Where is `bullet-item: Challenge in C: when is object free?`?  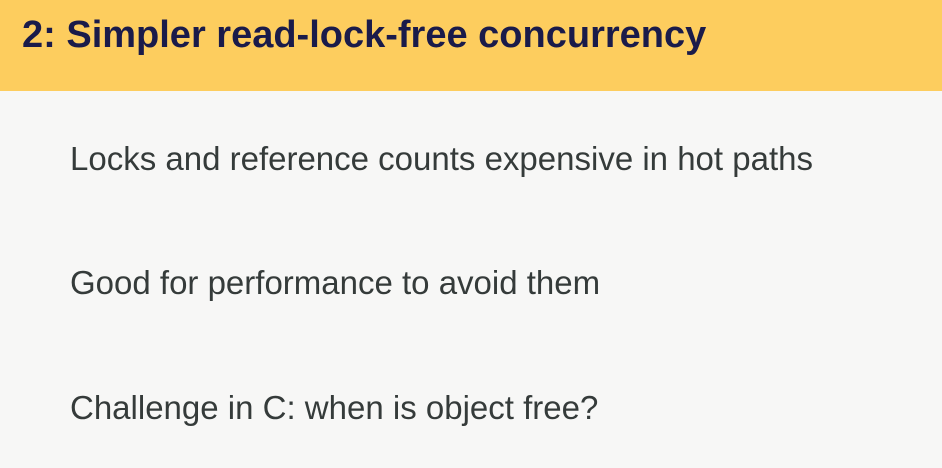 bullet-item: Challenge in C: when is object free? is located at coordinates (334, 407).